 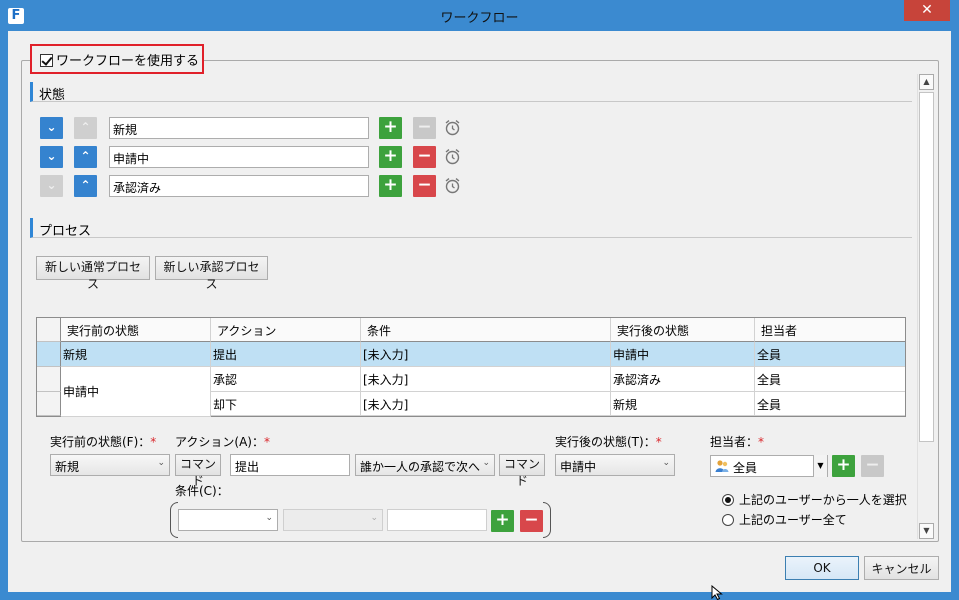 What do you see at coordinates (927, 10) in the screenshot?
I see `close-button: ✕` at bounding box center [927, 10].